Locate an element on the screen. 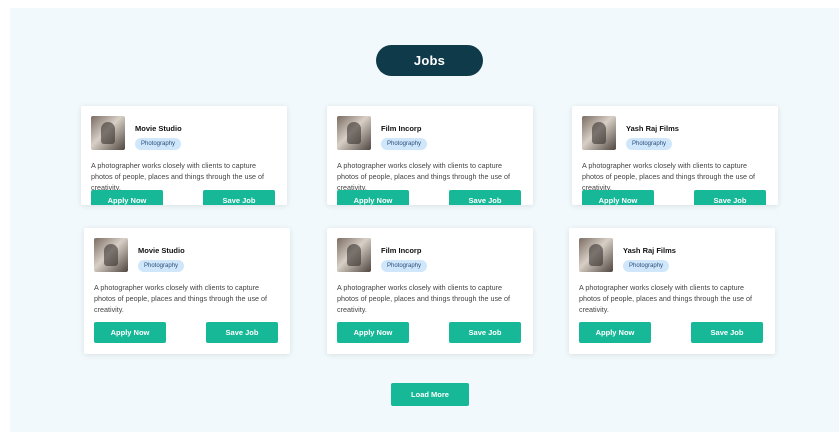 The image size is (839, 432). load-more-button: Load More is located at coordinates (430, 394).